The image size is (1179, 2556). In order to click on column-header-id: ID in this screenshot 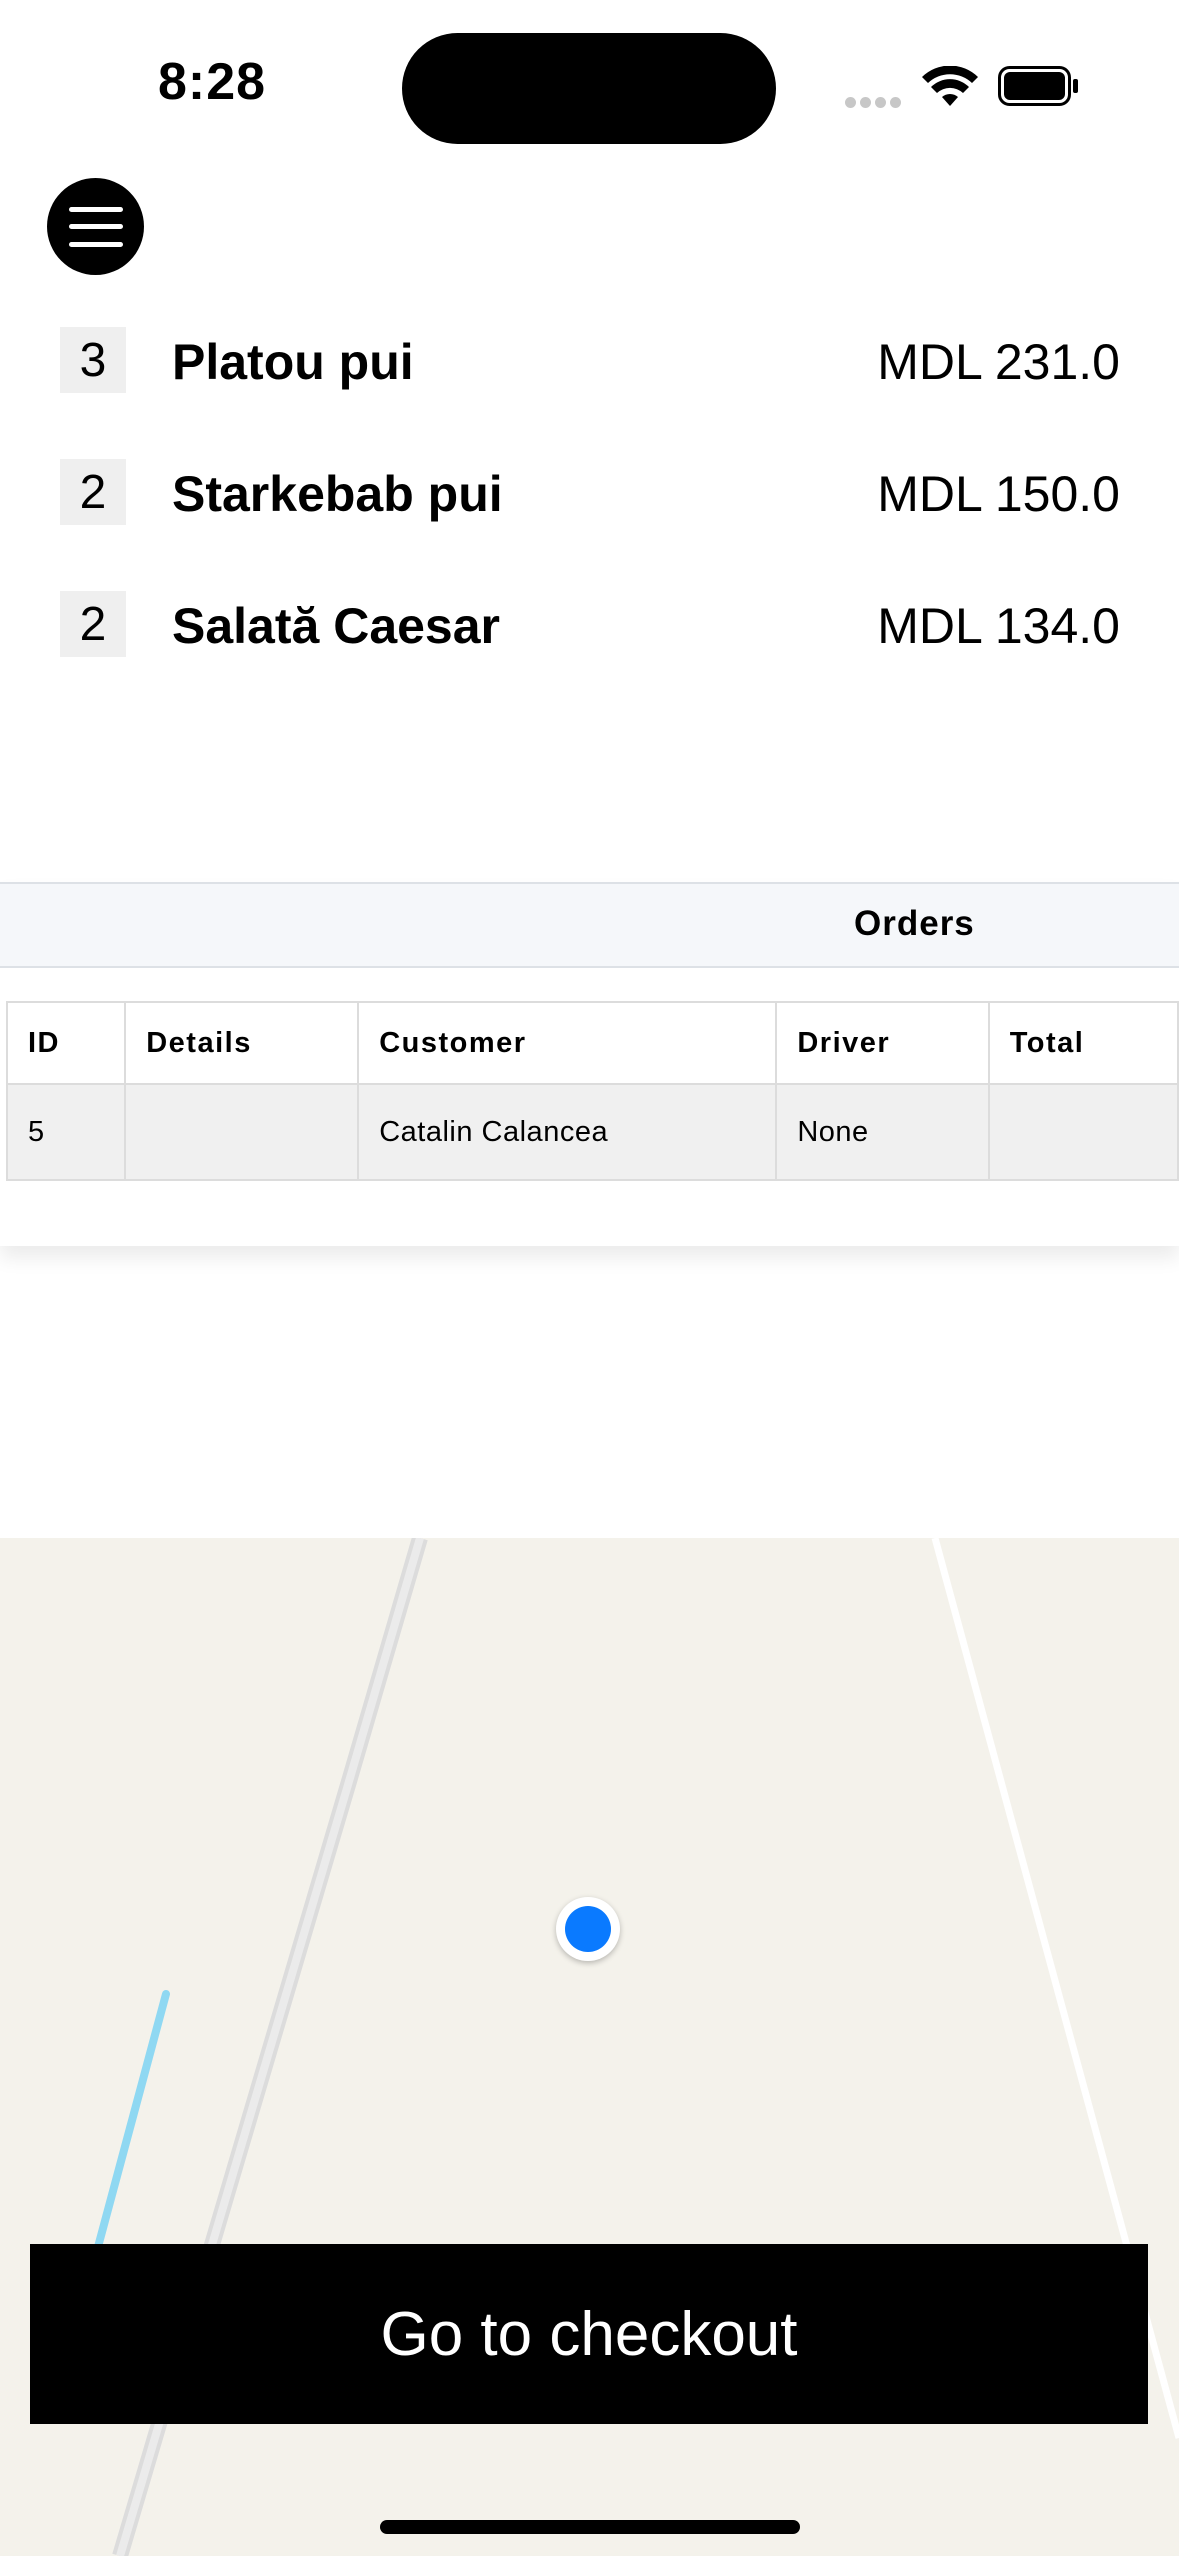, I will do `click(66, 1043)`.